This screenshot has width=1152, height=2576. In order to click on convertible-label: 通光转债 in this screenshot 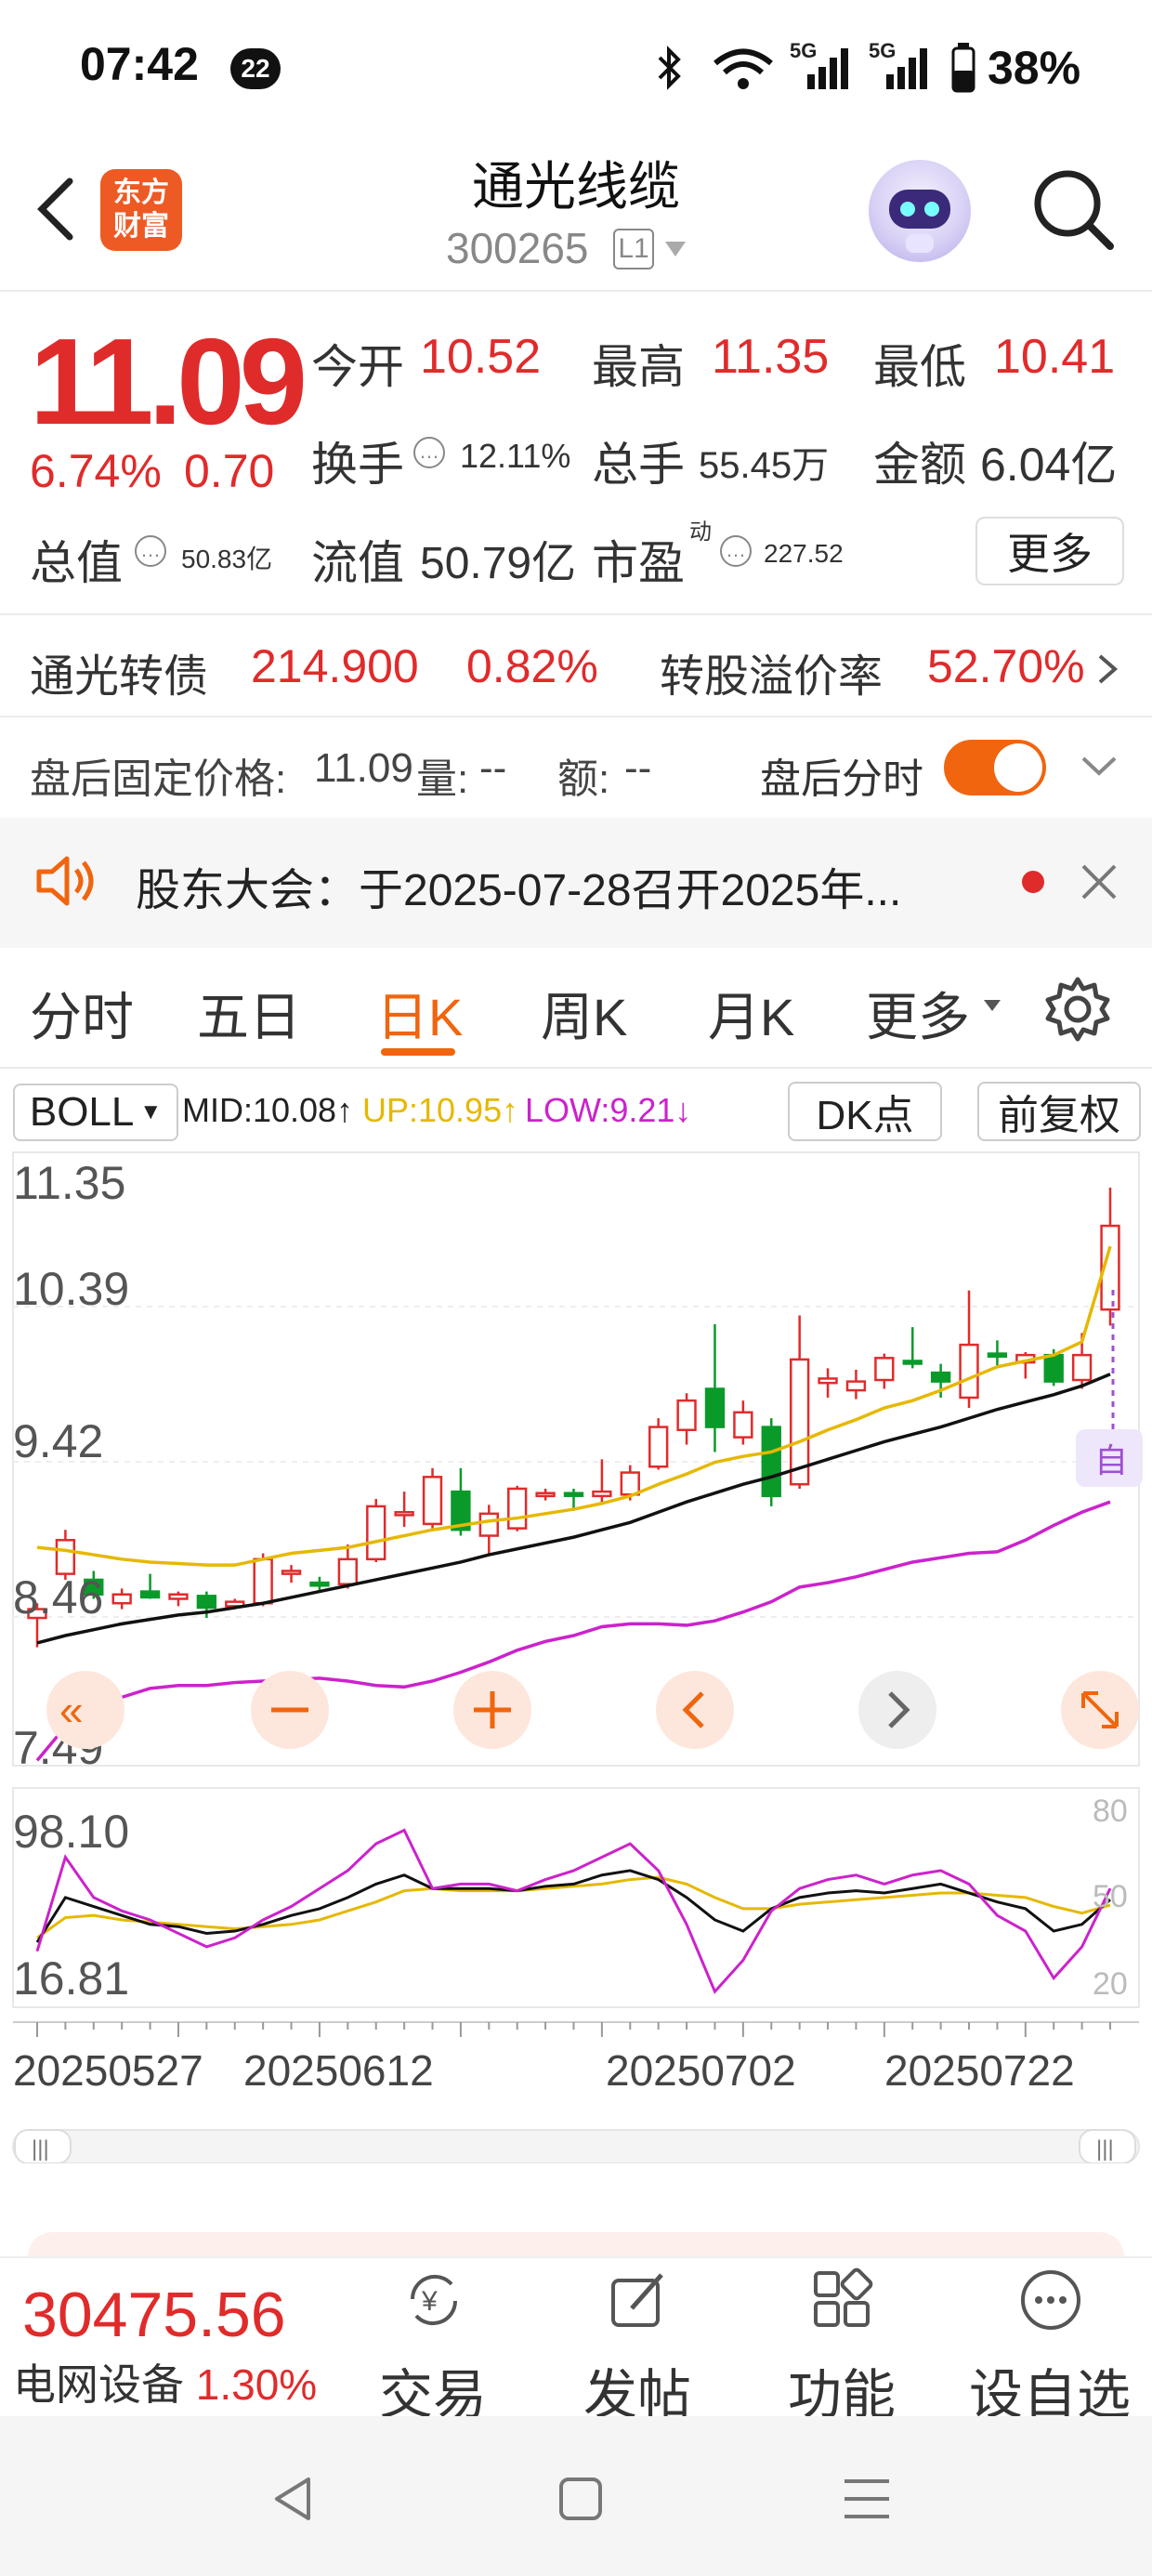, I will do `click(119, 671)`.